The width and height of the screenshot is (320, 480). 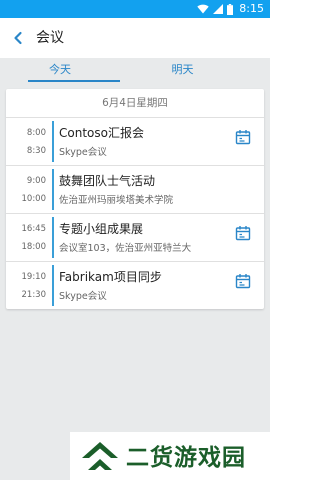 What do you see at coordinates (34, 247) in the screenshot?
I see `event-end-time: 18:00` at bounding box center [34, 247].